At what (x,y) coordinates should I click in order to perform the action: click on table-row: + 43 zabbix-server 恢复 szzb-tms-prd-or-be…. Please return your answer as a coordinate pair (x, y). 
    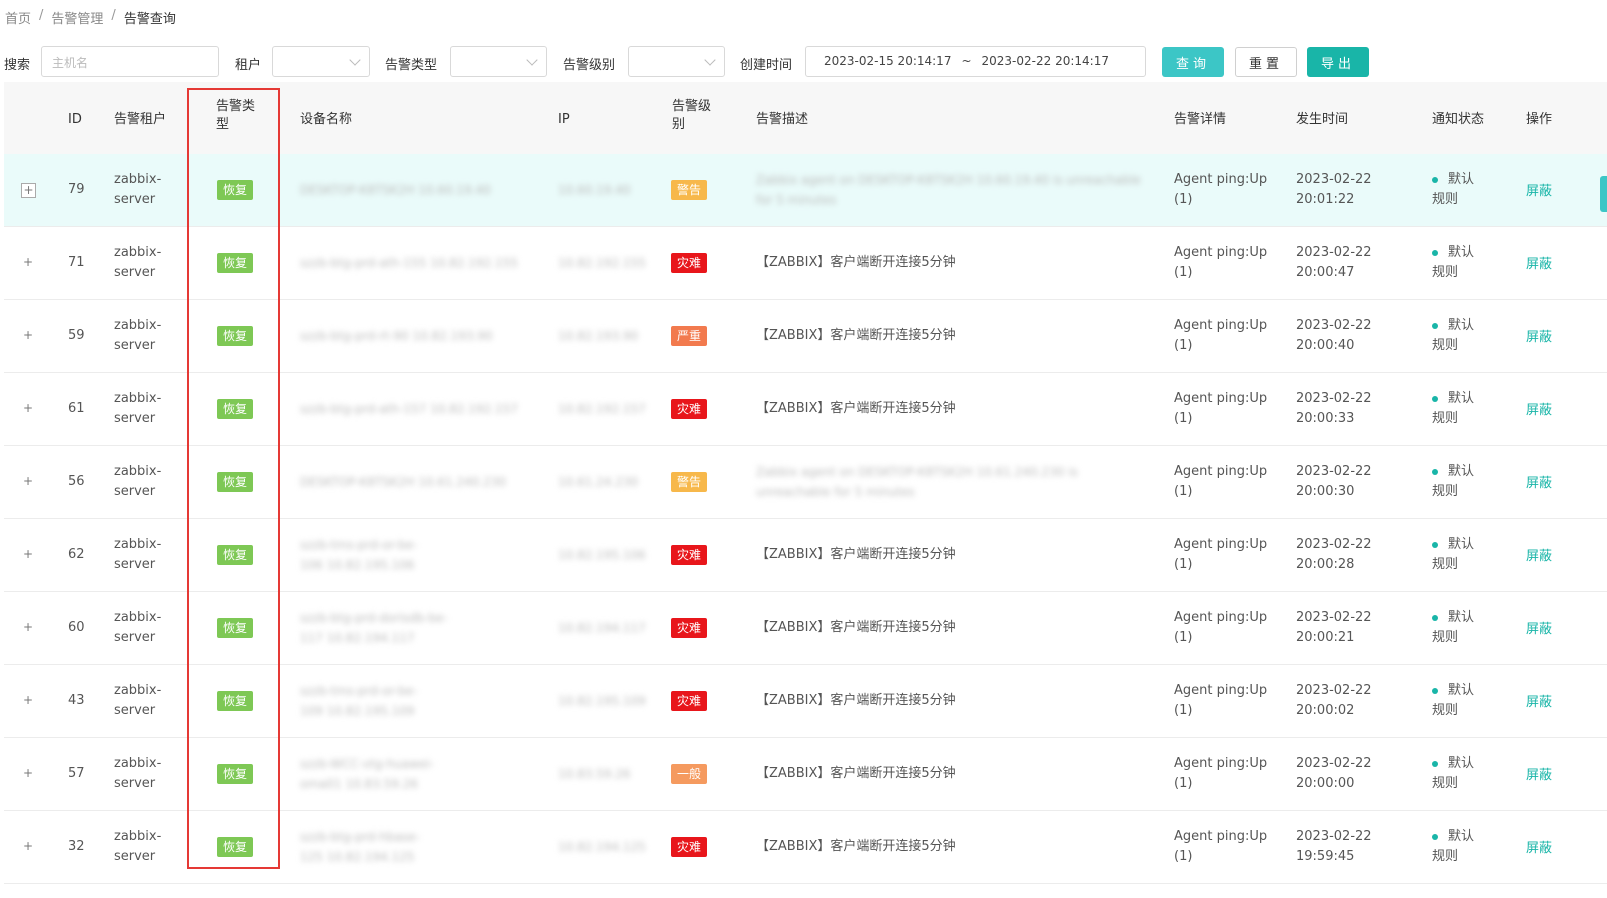
    Looking at the image, I should click on (805, 701).